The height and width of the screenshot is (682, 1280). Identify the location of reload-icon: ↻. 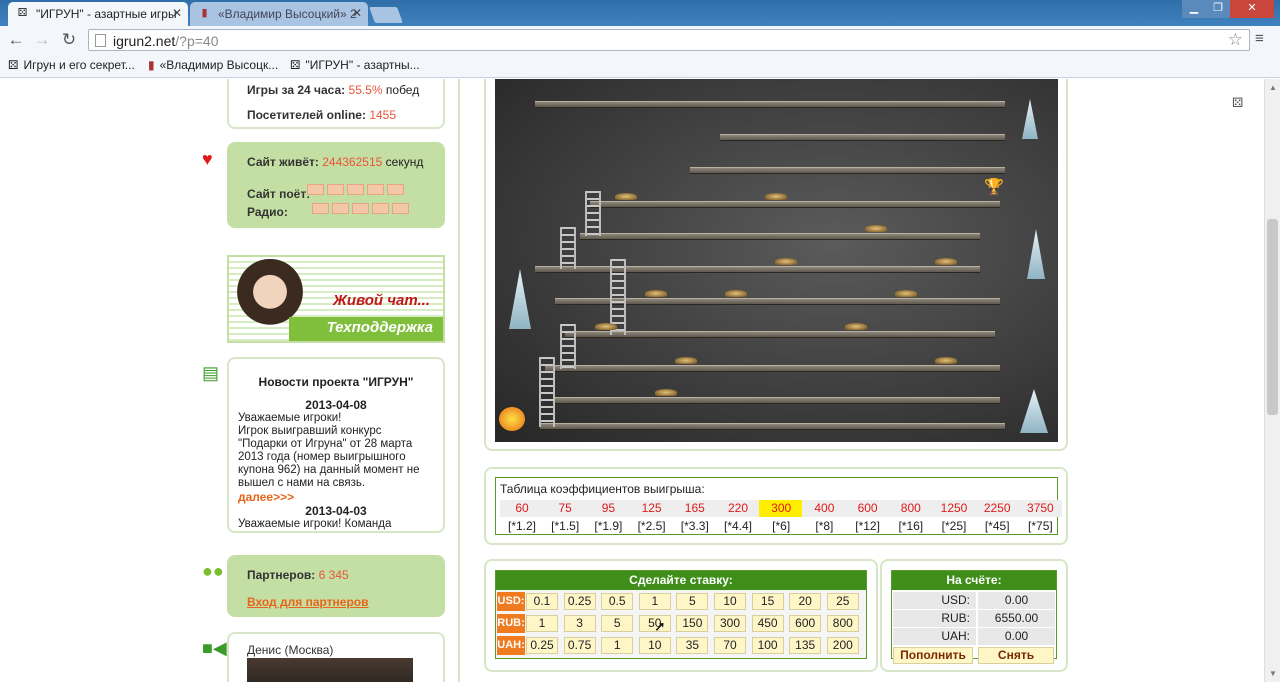
(69, 40).